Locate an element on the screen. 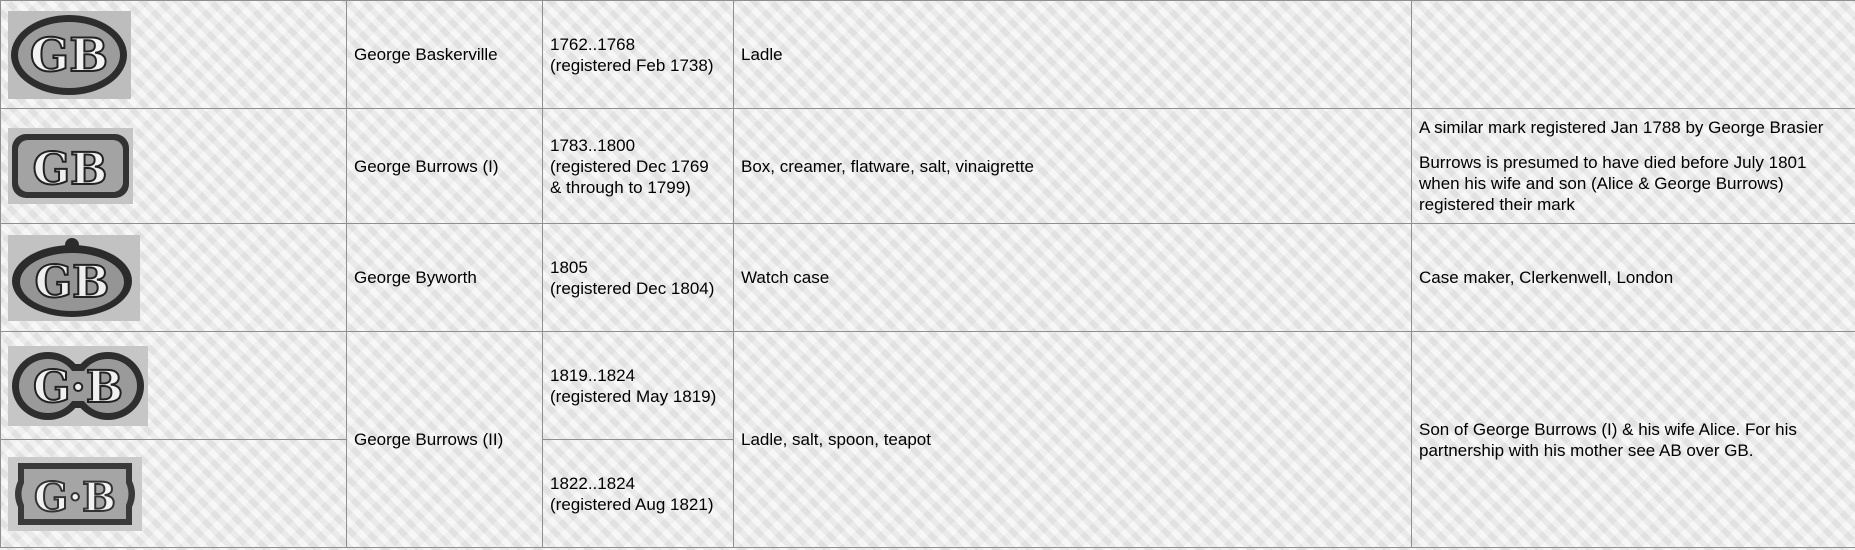 This screenshot has height=550, width=1855. working-dates: 1783..1800 is located at coordinates (593, 145).